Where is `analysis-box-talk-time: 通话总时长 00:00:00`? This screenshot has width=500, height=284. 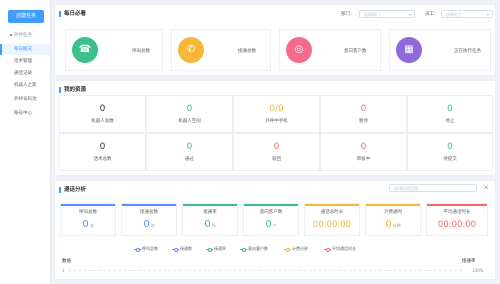 analysis-box-talk-time: 通话总时长 00:00:00 is located at coordinates (332, 219).